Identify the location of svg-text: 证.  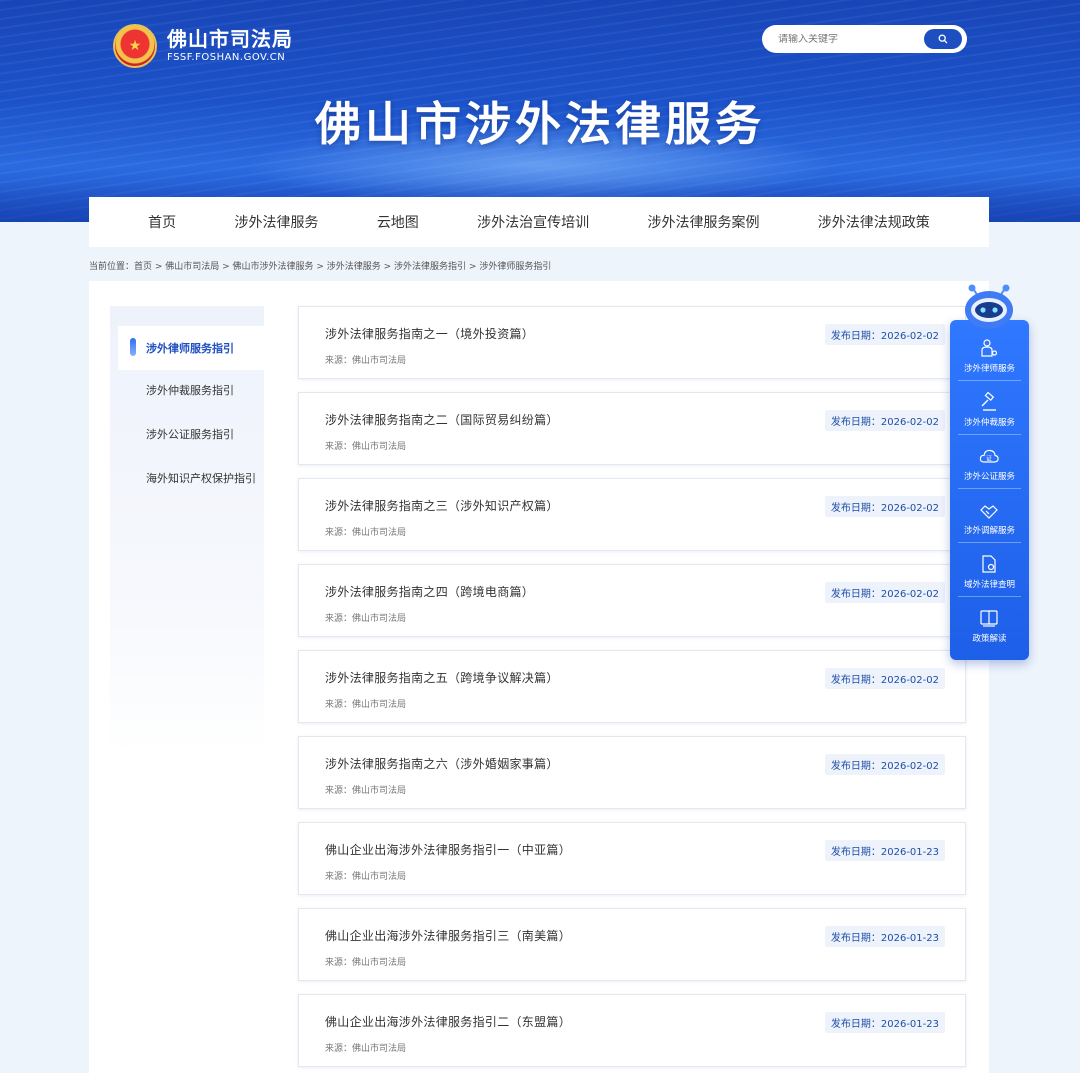
(989, 459).